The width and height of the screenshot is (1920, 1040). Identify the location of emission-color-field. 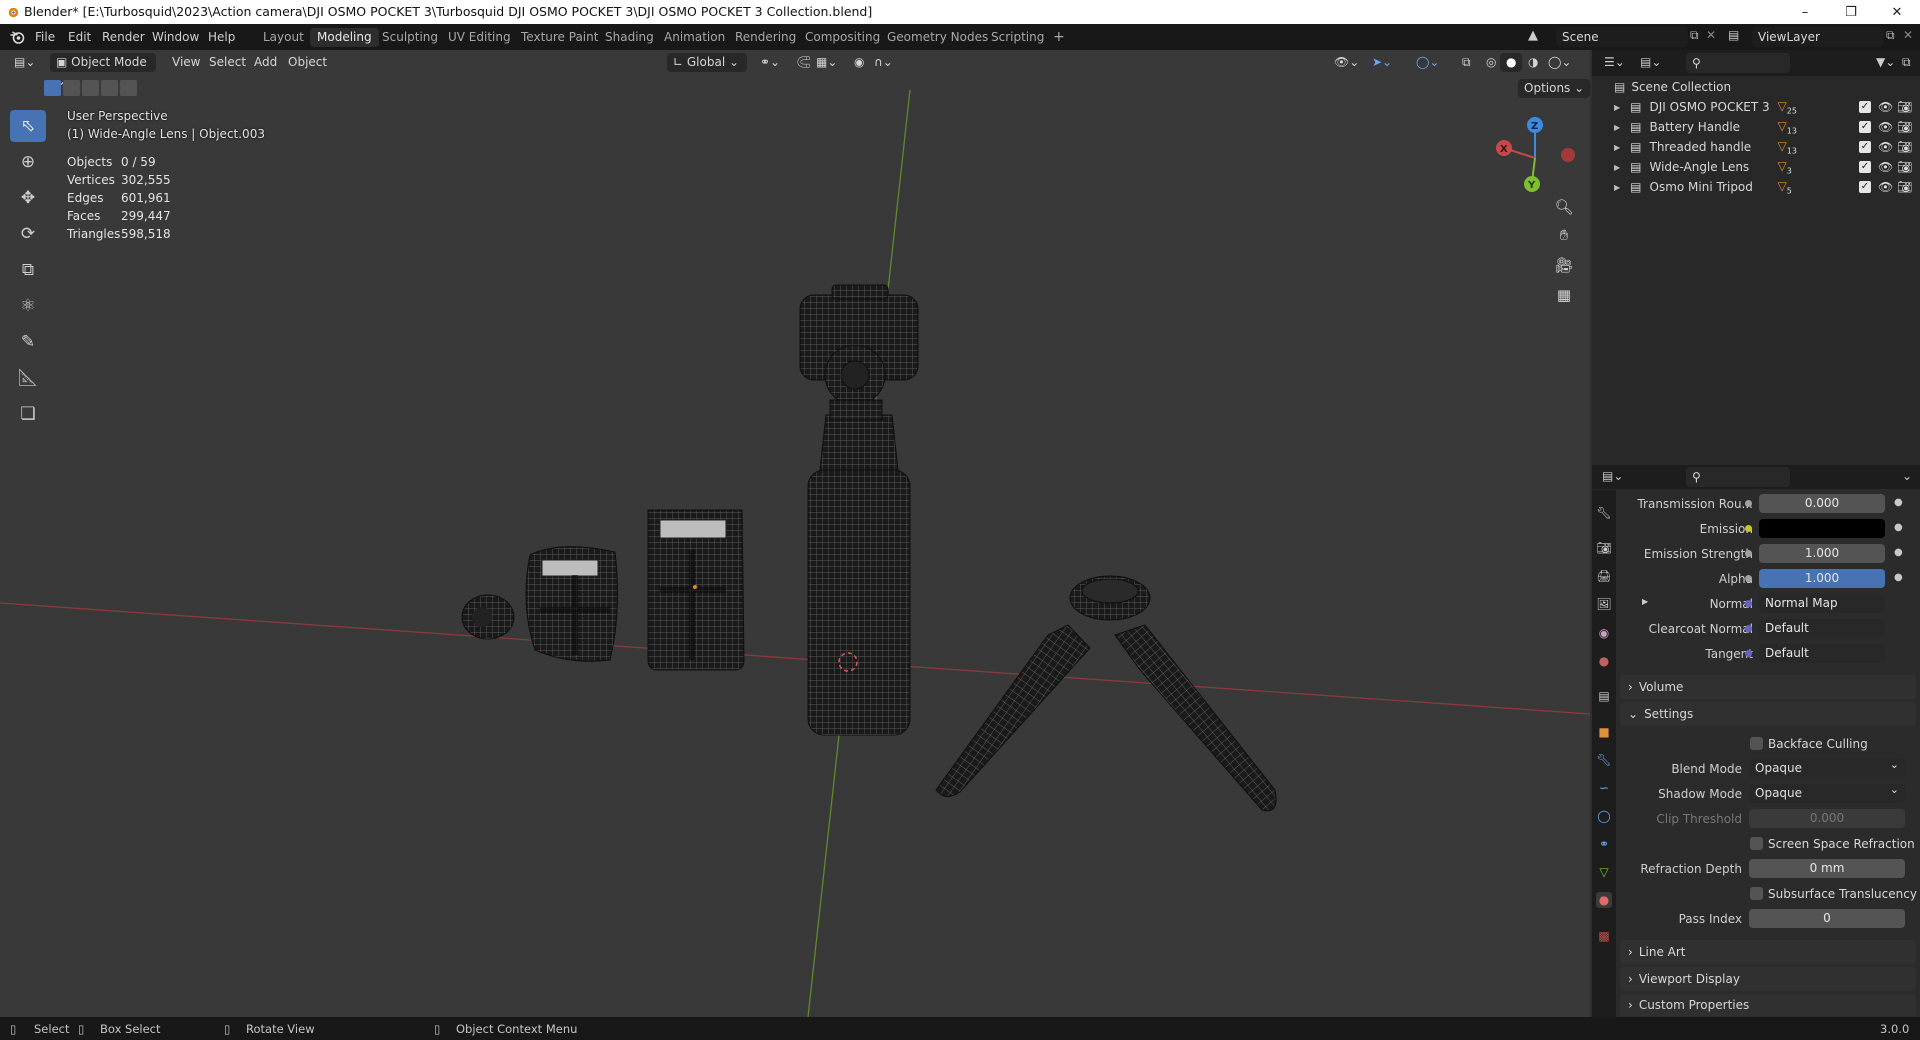
(1822, 528).